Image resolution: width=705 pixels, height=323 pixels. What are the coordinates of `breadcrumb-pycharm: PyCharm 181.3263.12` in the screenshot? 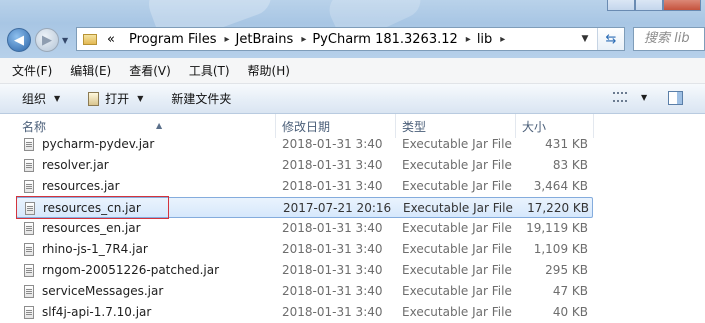 It's located at (385, 39).